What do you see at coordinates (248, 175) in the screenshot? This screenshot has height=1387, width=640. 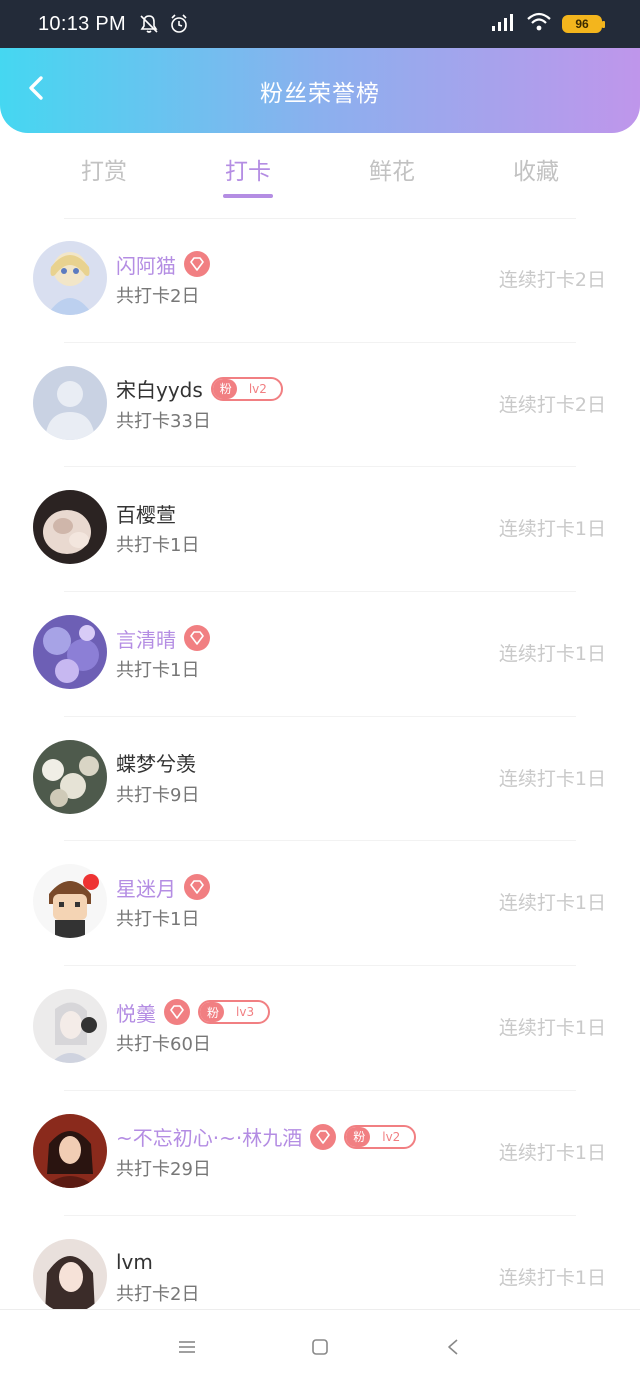 I see `tab-checkin: 打卡` at bounding box center [248, 175].